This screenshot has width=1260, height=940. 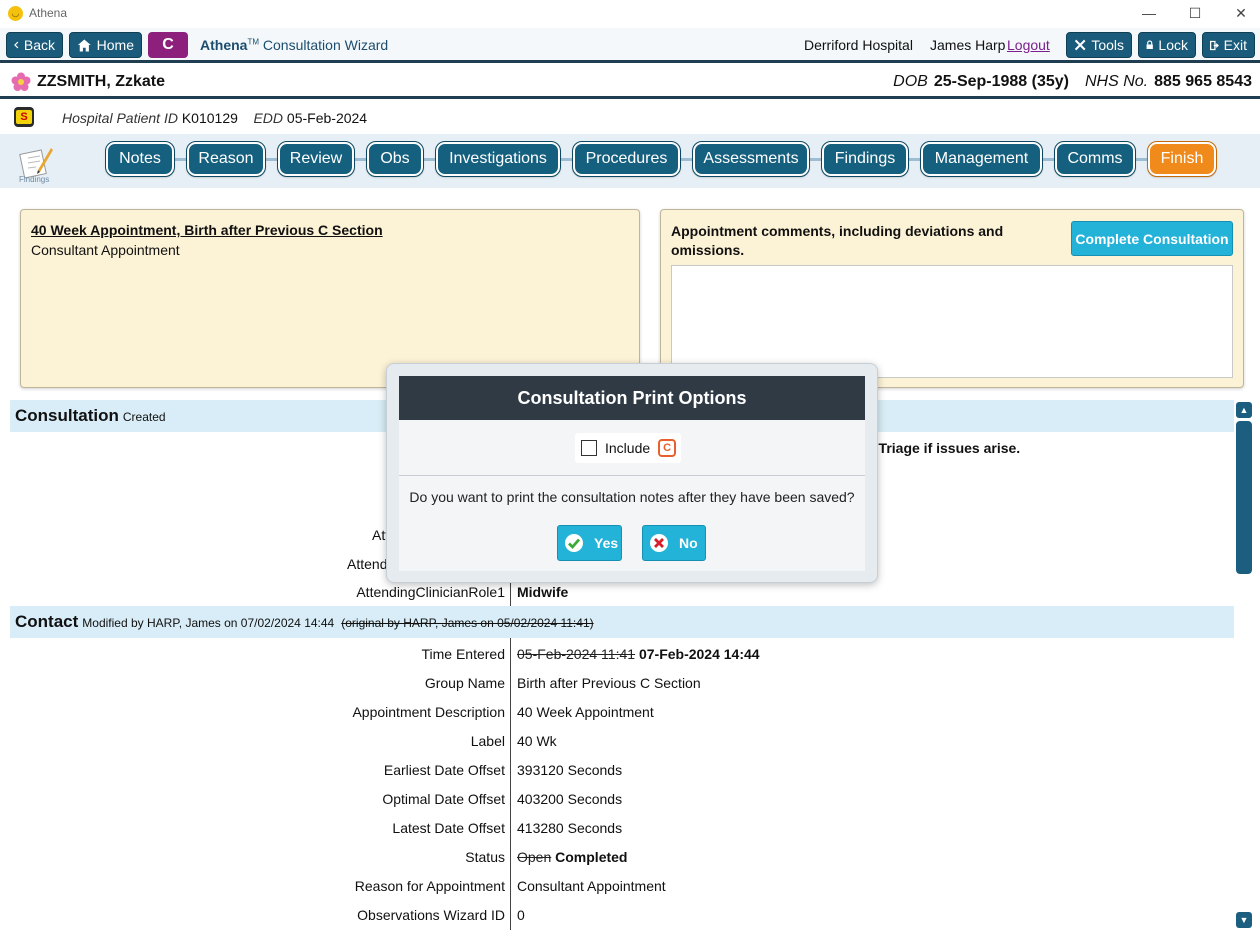 What do you see at coordinates (858, 45) in the screenshot?
I see `hospital-name: Derriford Hospital` at bounding box center [858, 45].